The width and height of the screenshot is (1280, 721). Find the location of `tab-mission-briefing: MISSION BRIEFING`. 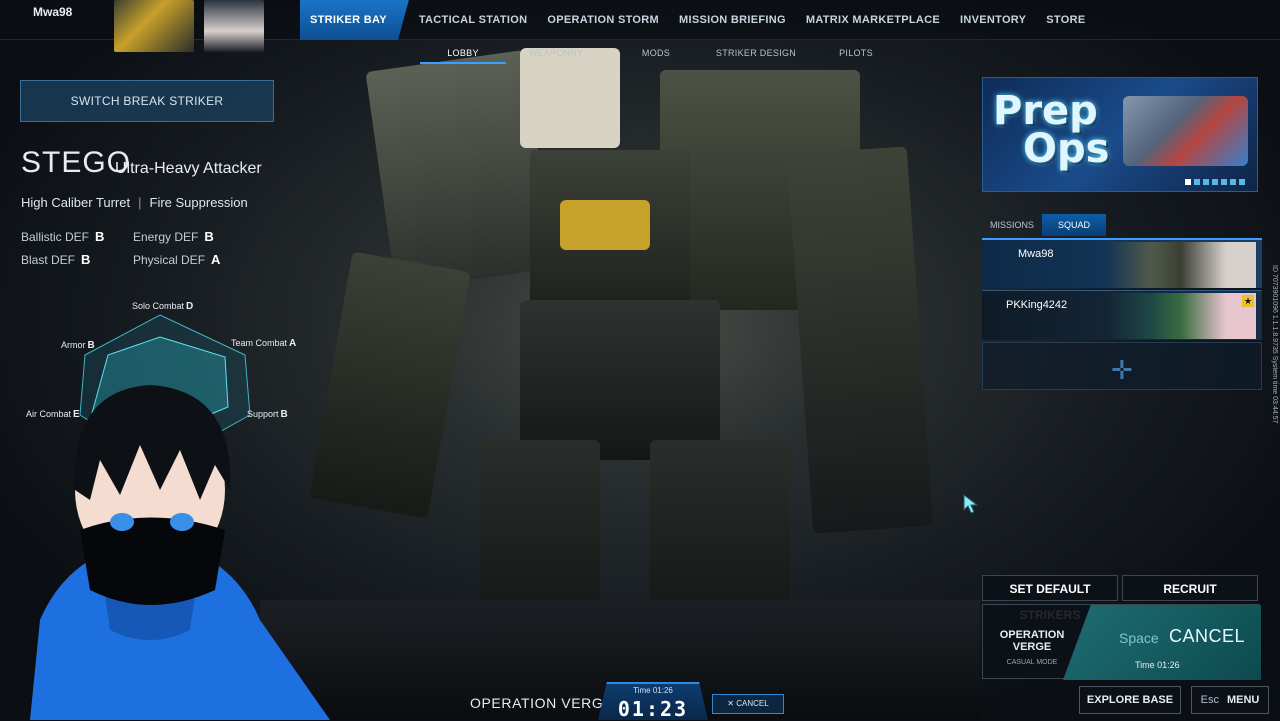

tab-mission-briefing: MISSION BRIEFING is located at coordinates (732, 20).